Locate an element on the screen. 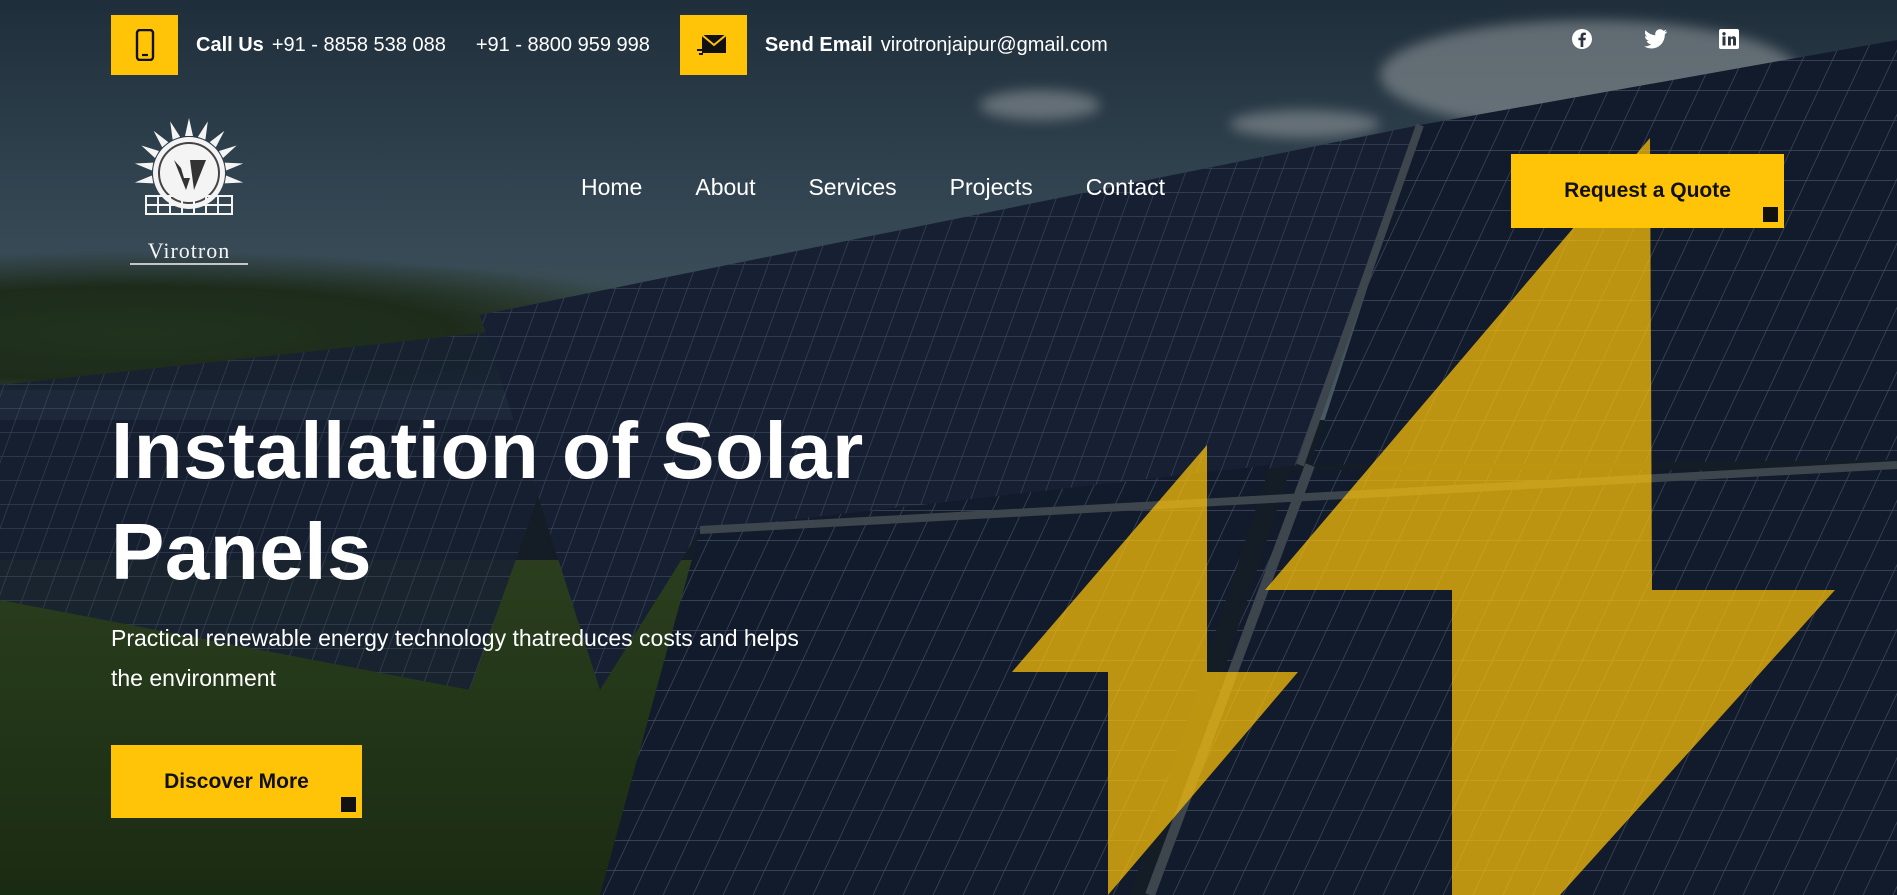  discover-more-button: Discover More is located at coordinates (236, 781).